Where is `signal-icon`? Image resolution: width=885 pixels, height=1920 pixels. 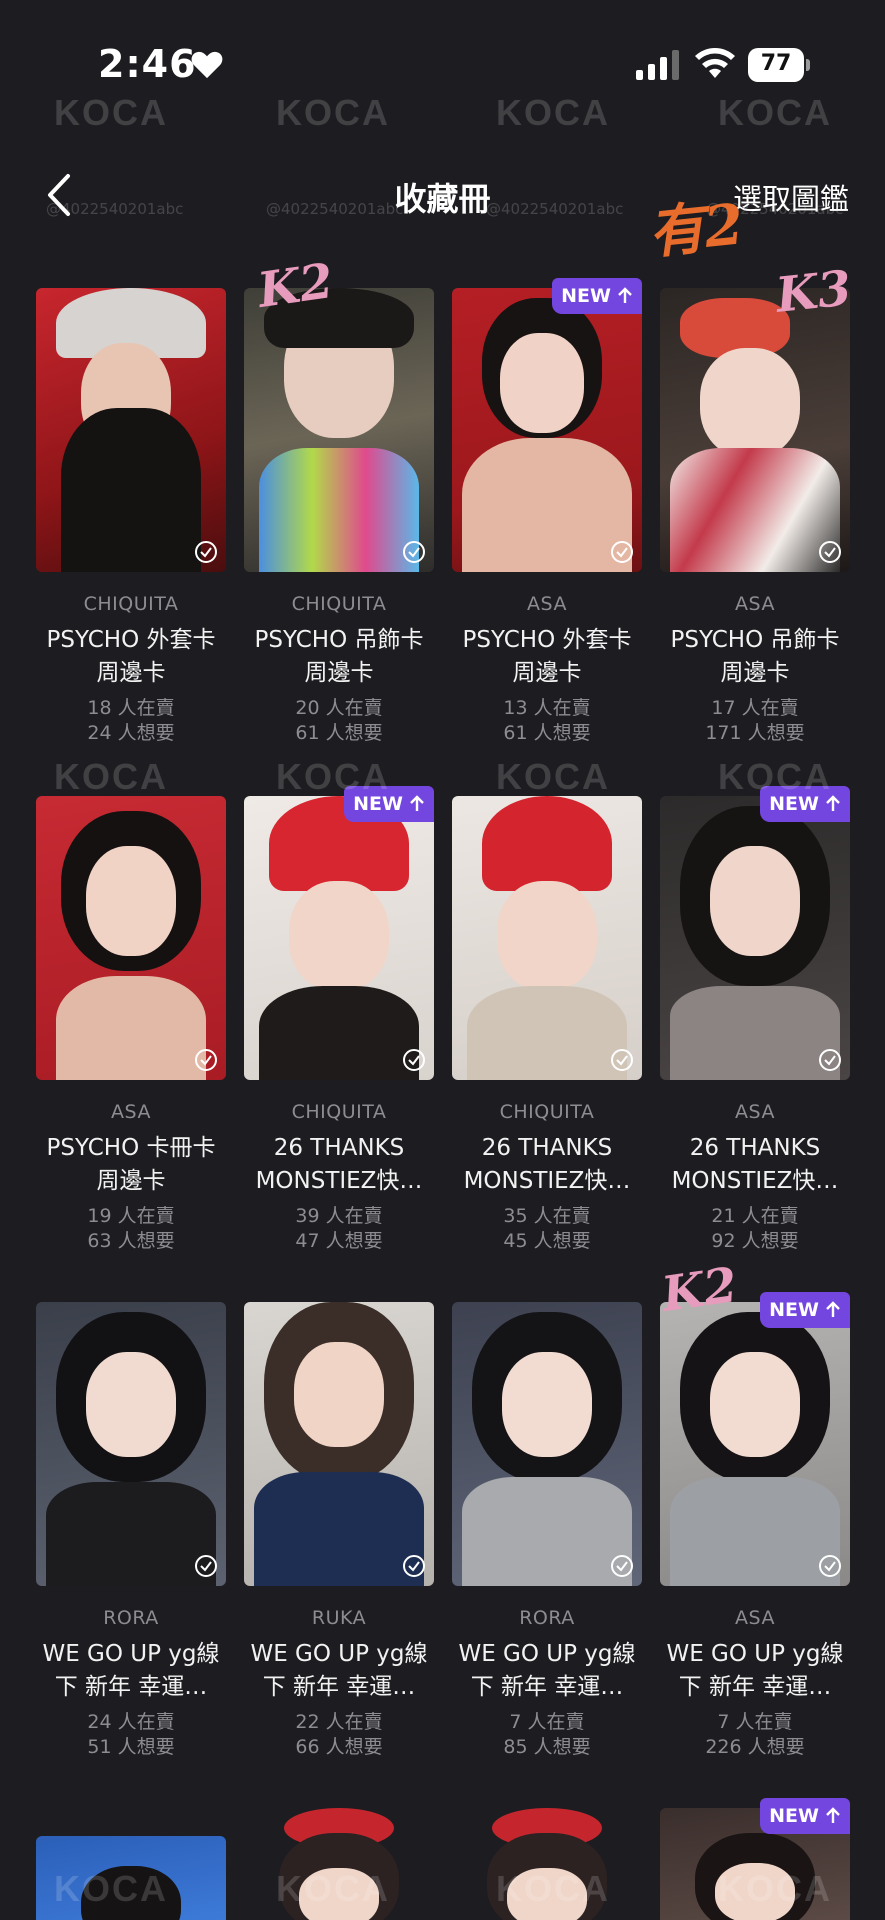
signal-icon is located at coordinates (657, 65).